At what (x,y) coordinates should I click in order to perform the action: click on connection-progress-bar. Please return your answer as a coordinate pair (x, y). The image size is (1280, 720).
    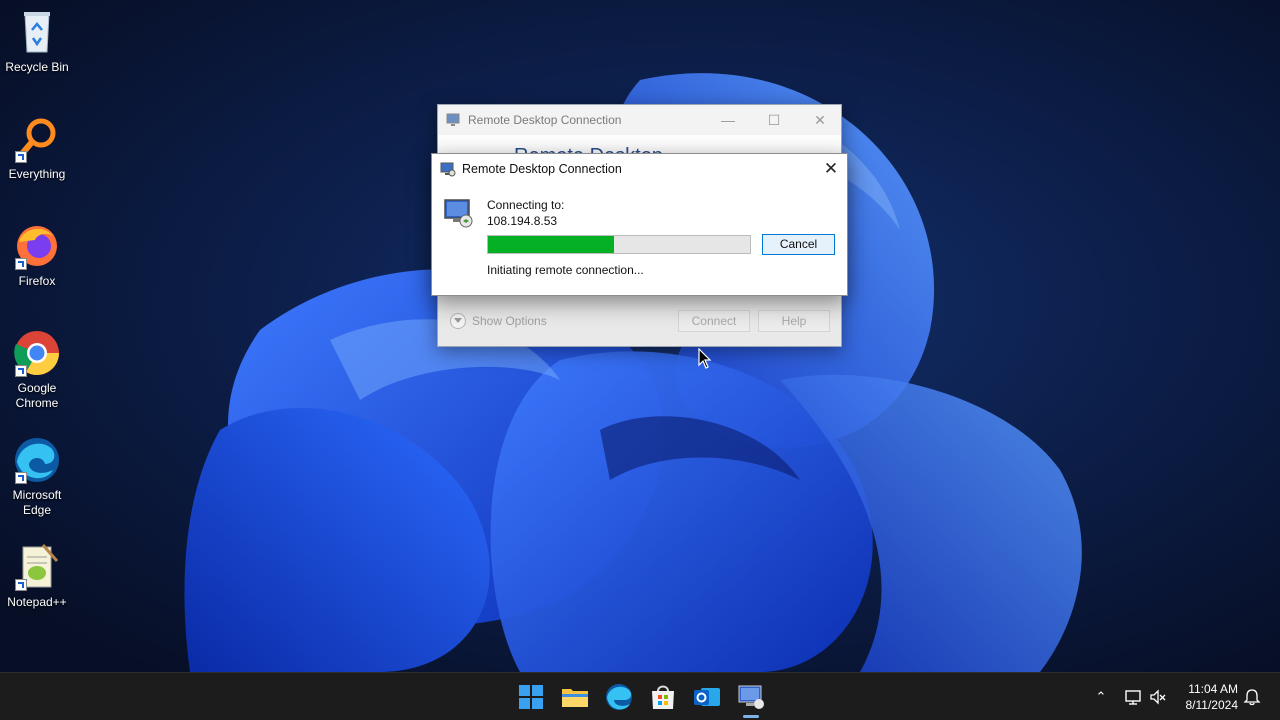
    Looking at the image, I should click on (619, 244).